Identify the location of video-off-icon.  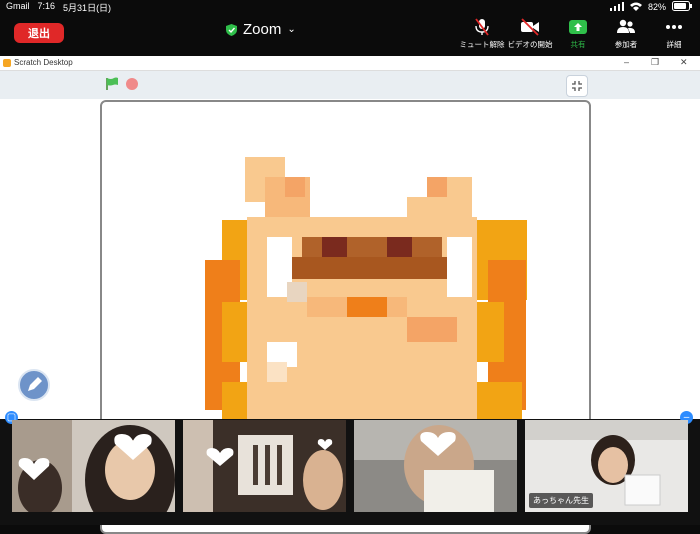
(530, 27).